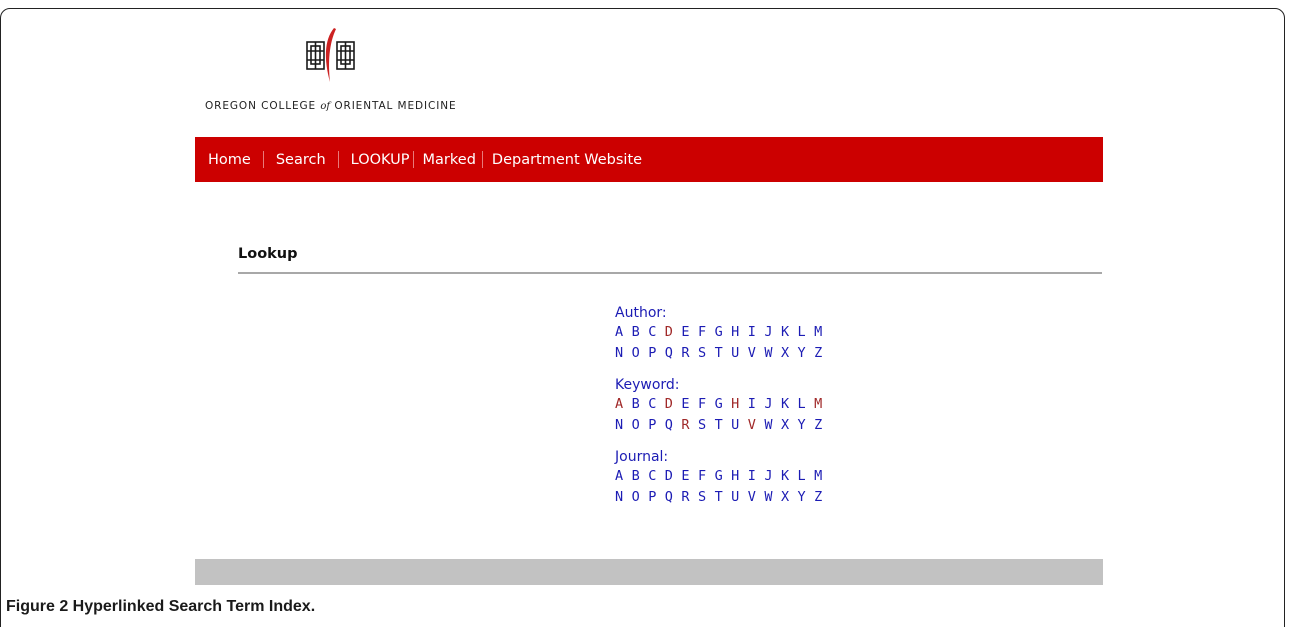  I want to click on author-index-label: Author:, so click(641, 313).